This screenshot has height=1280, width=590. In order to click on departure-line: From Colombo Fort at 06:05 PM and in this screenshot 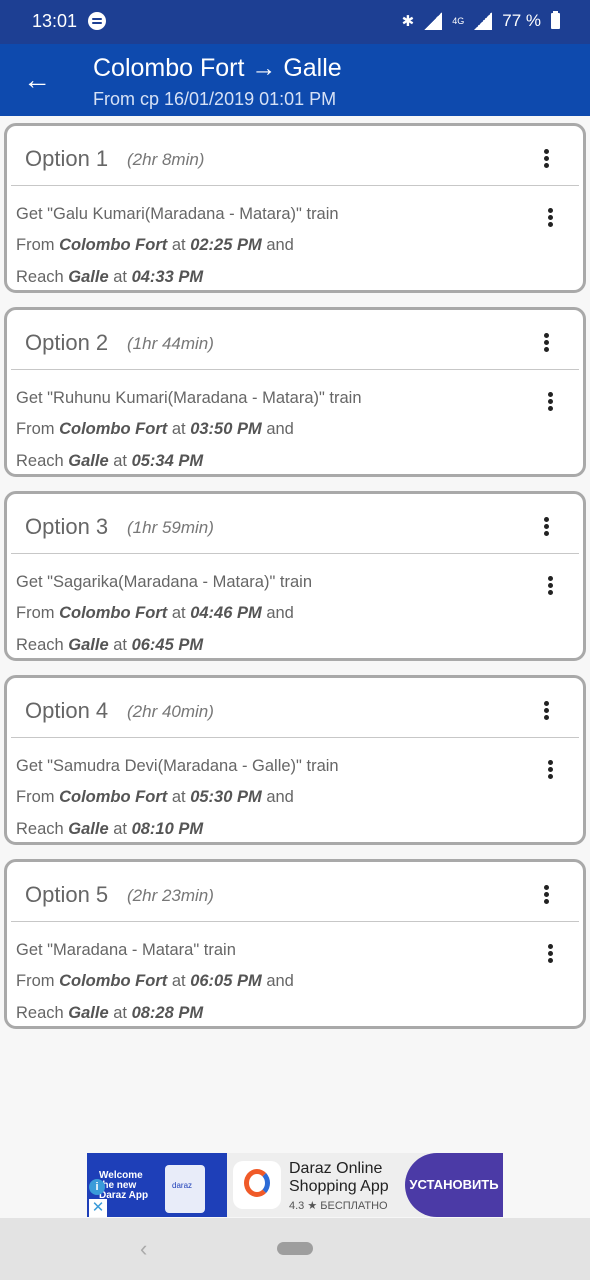, I will do `click(155, 981)`.